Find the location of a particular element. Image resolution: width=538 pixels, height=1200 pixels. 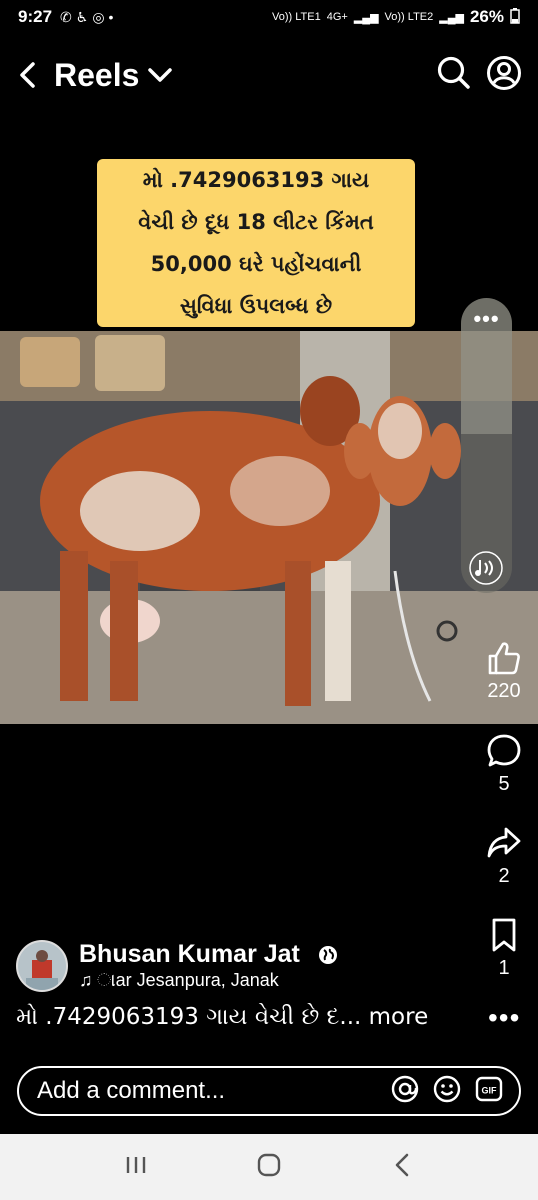

missed-call-icon: ✆ is located at coordinates (66, 16).